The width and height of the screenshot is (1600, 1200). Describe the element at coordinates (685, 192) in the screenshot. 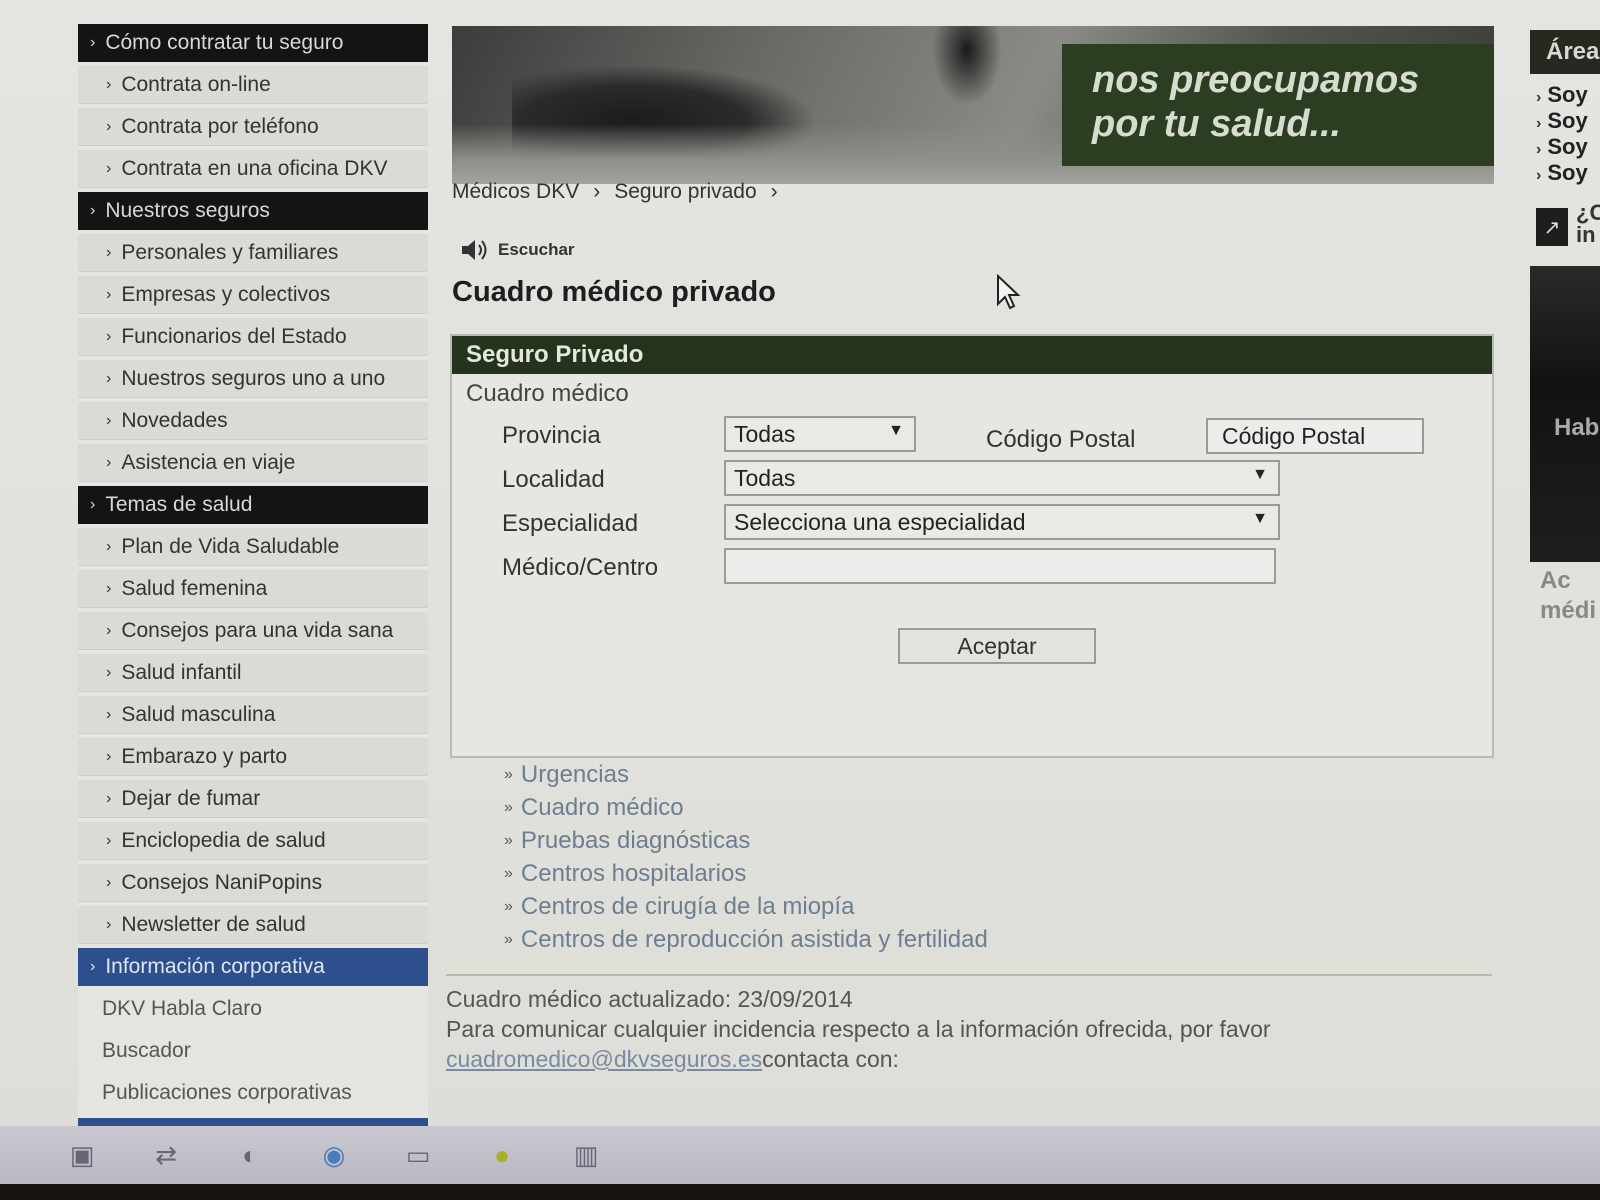

I see `breadcrumb-item: Seguro privado` at that location.